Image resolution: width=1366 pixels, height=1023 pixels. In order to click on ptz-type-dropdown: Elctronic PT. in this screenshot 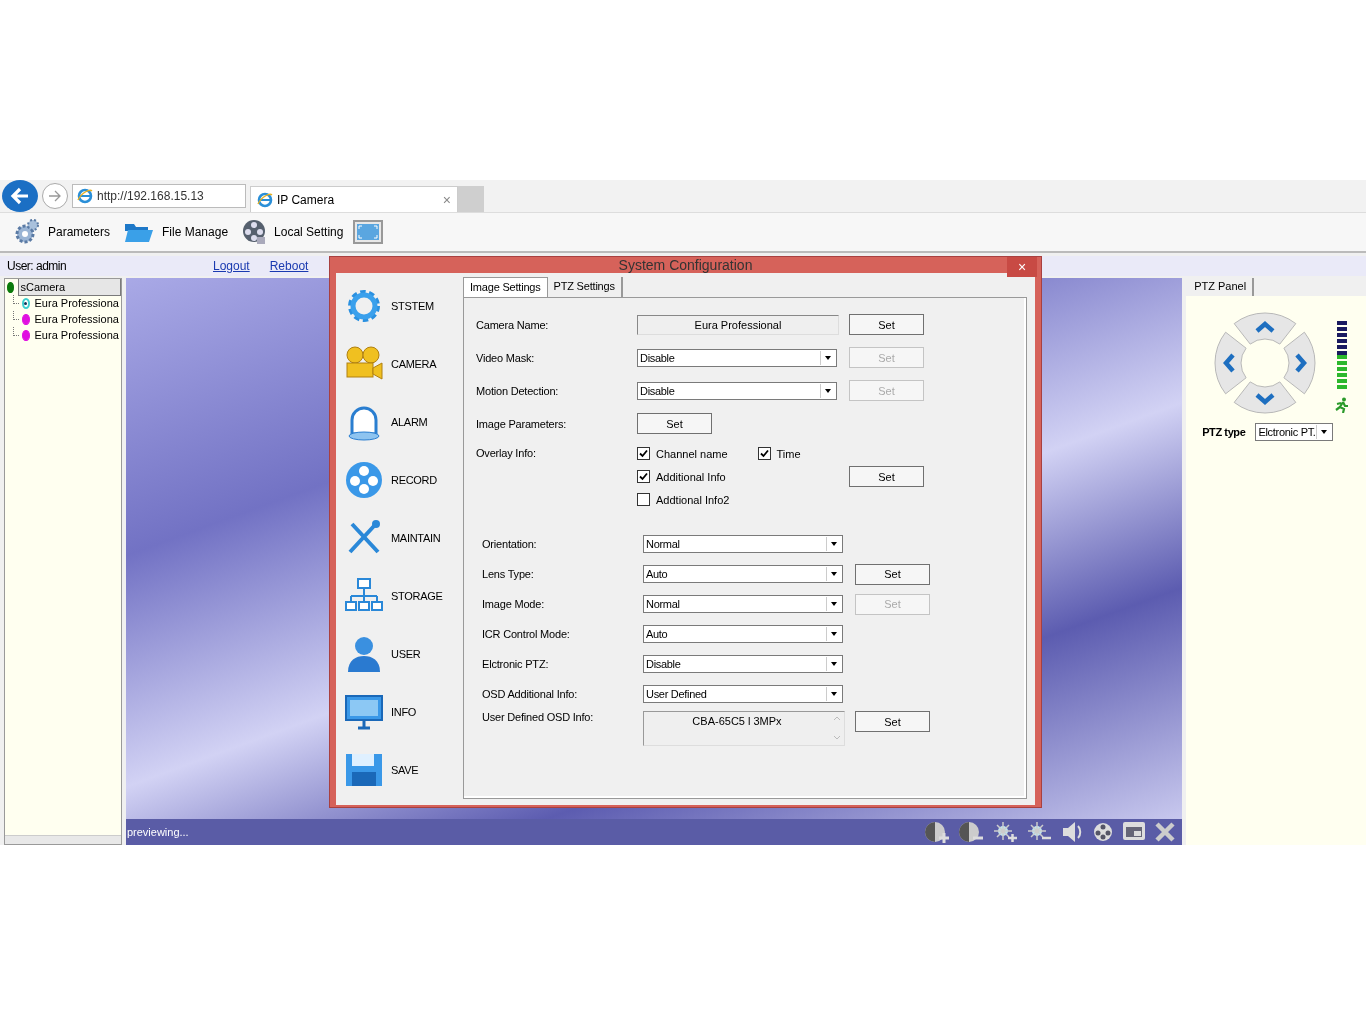, I will do `click(1294, 432)`.